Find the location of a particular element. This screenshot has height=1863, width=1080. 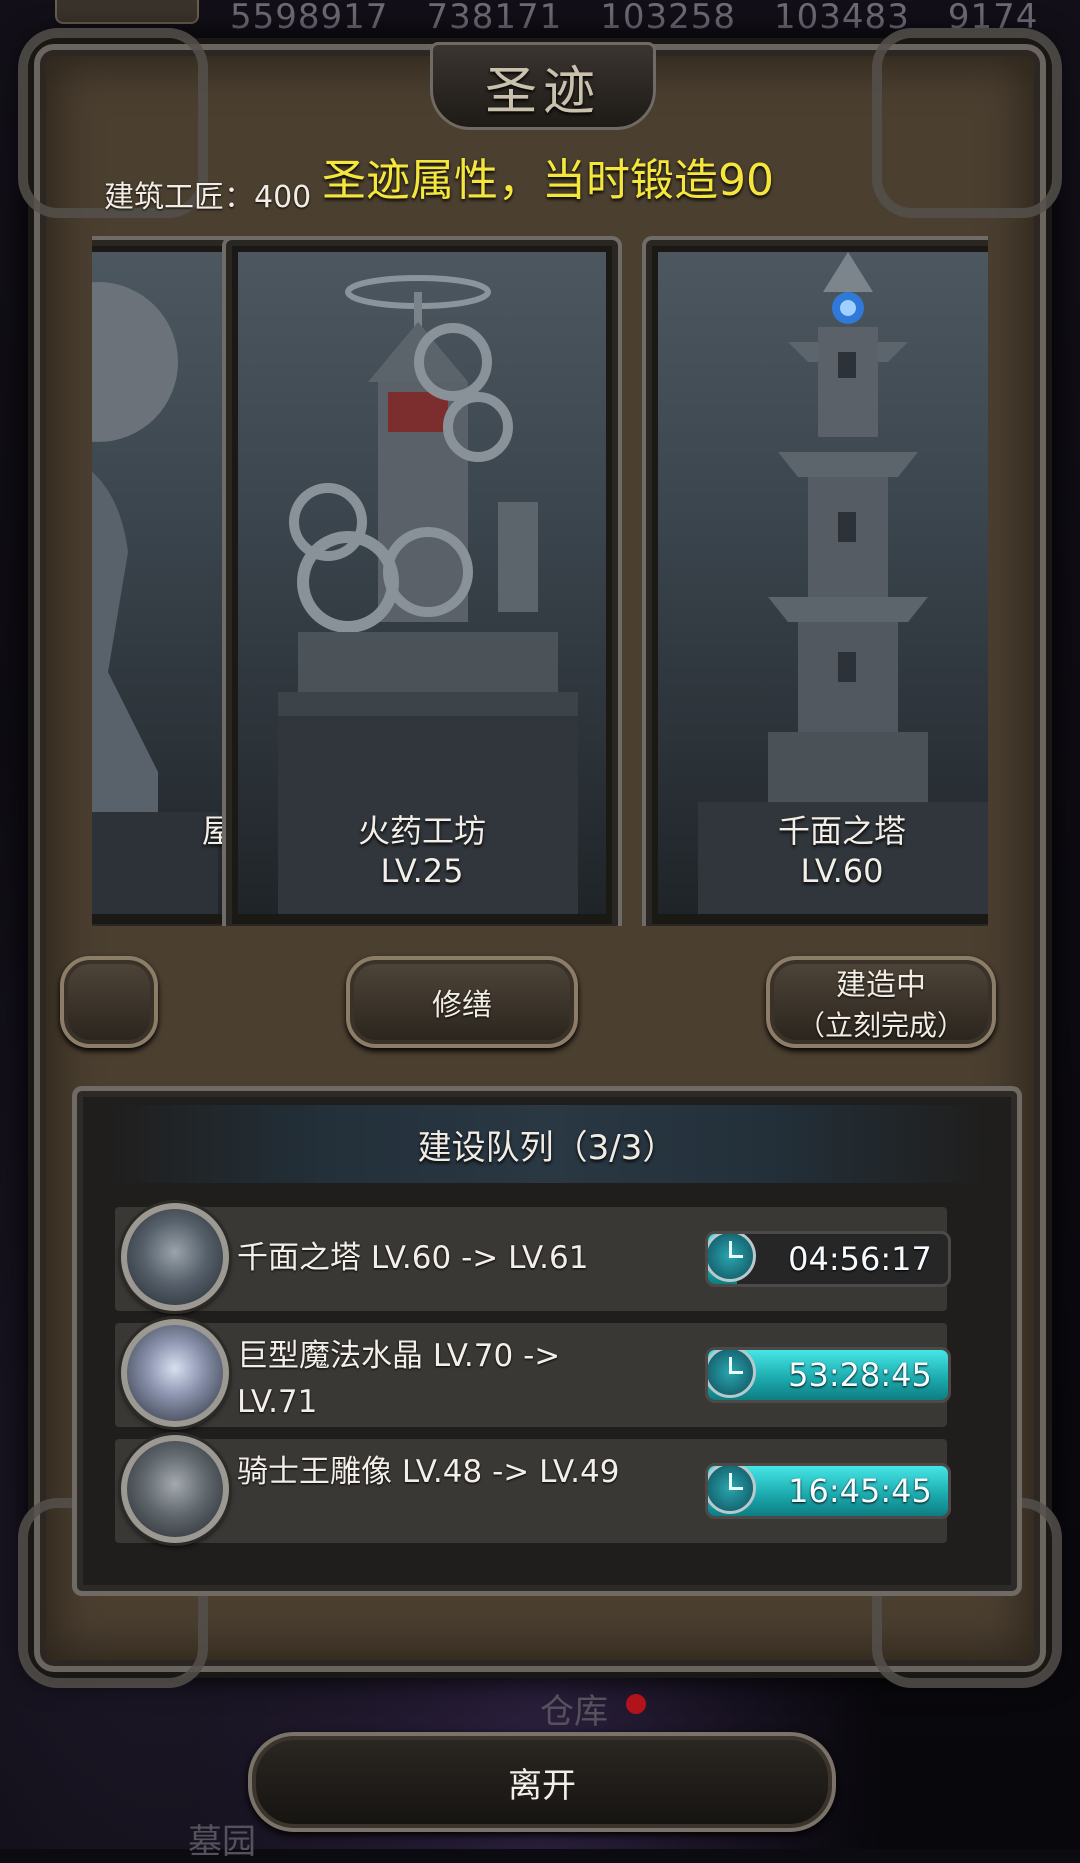

queue-row: 巨型魔法水晶 LV.70 -> LV.71 53:28:45 is located at coordinates (533, 1373).